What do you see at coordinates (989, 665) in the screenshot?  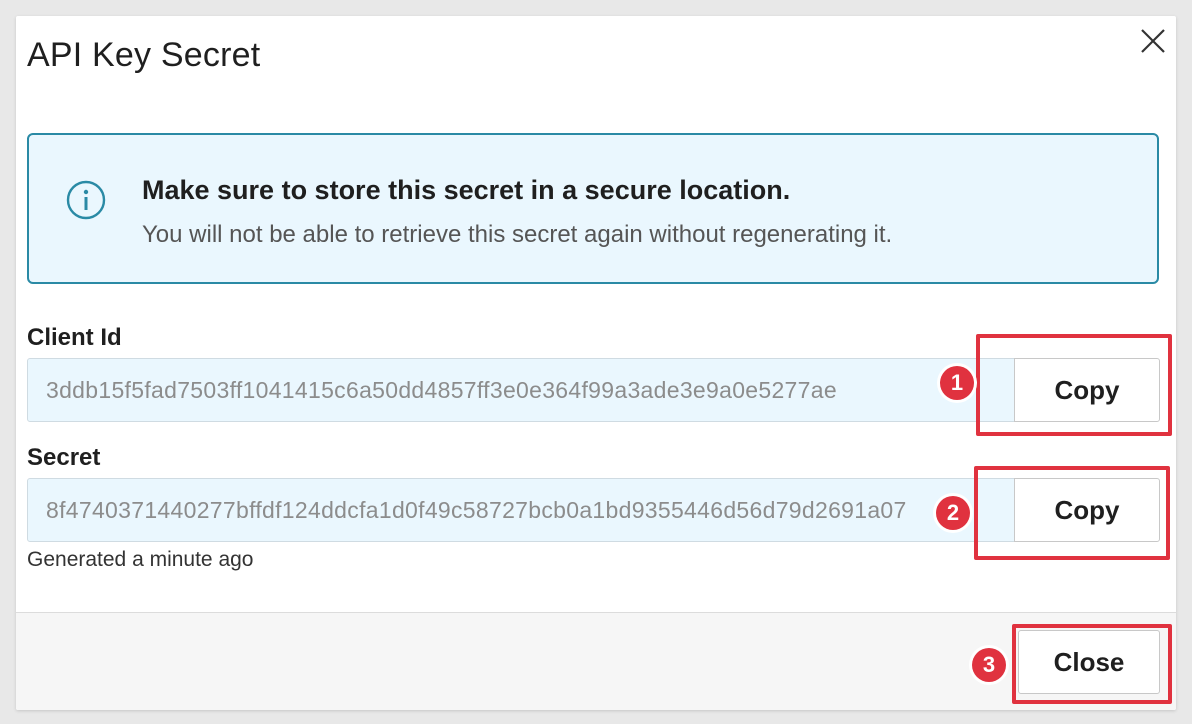 I see `step-badge-3: 3` at bounding box center [989, 665].